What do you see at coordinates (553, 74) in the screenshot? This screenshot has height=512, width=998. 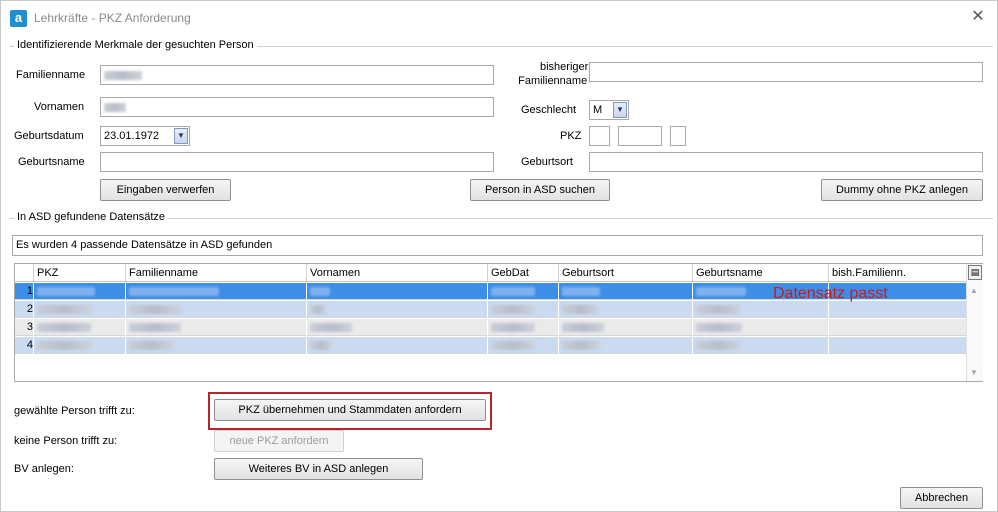 I see `bisheriger-familienname-label: bisheriger Familienname` at bounding box center [553, 74].